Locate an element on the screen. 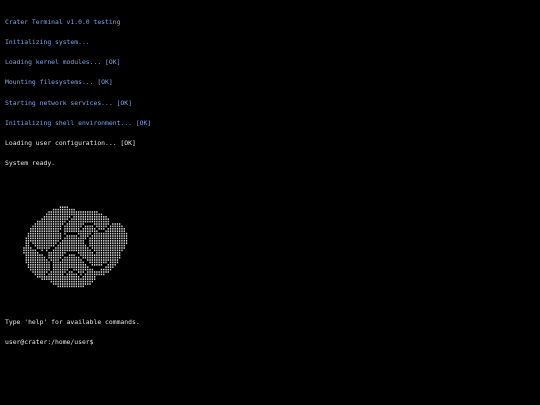 The height and width of the screenshot is (405, 540). brain-ascii-art-icon is located at coordinates (75, 237).